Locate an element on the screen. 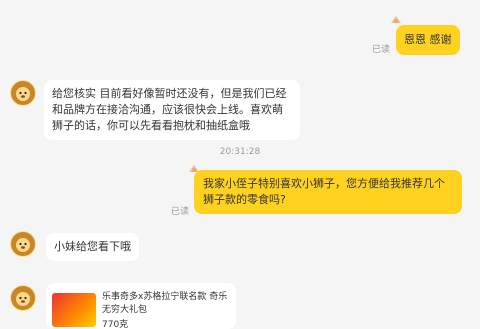  product-title: 乐事奇多x苏格拉宁联名款 奇乐无穷大礼包 is located at coordinates (165, 303).